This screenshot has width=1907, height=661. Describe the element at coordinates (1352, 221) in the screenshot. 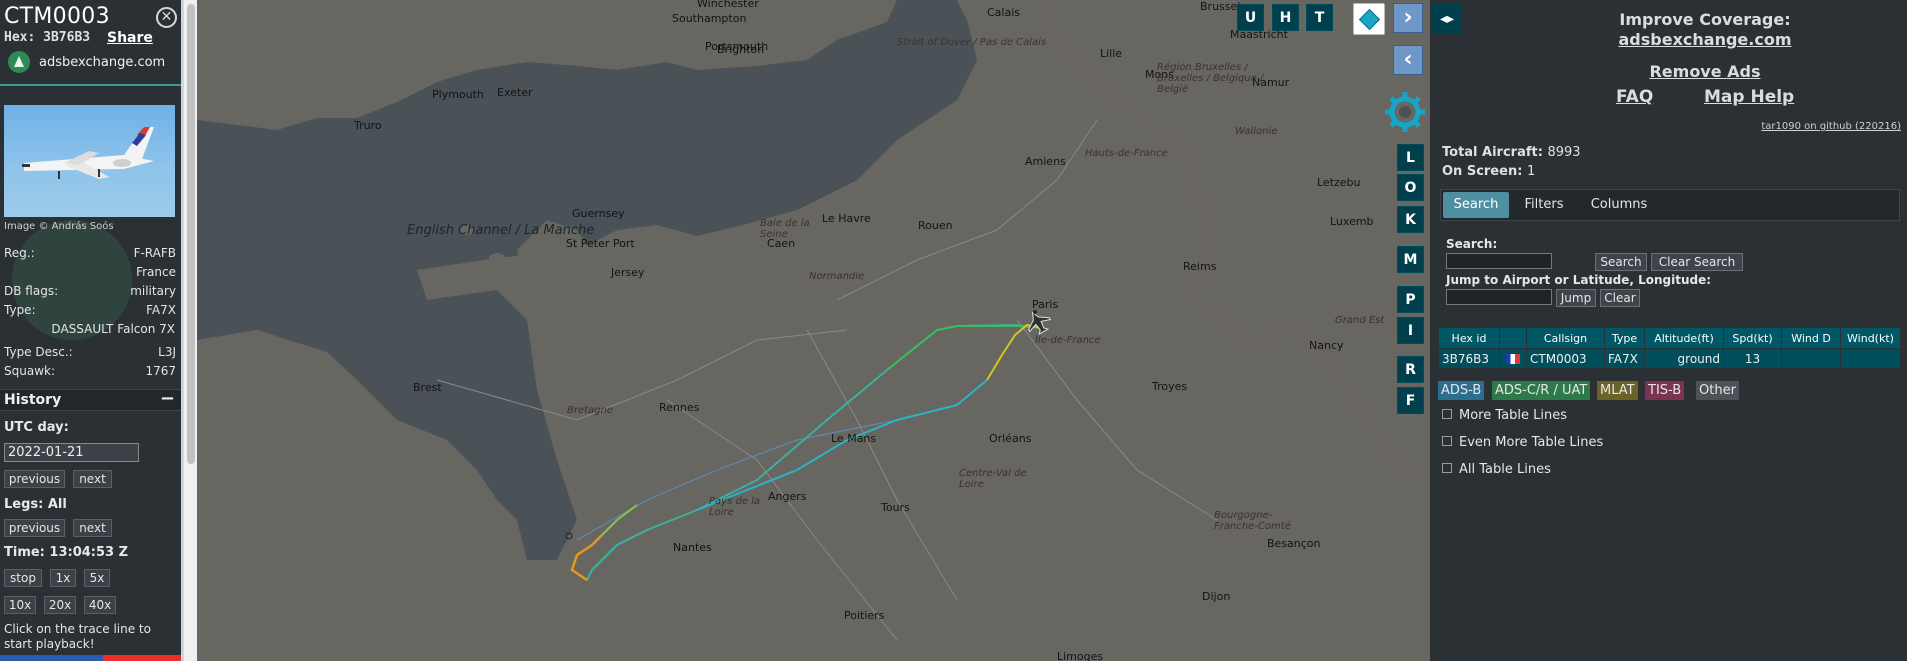

I see `place-label: Luxemb` at that location.